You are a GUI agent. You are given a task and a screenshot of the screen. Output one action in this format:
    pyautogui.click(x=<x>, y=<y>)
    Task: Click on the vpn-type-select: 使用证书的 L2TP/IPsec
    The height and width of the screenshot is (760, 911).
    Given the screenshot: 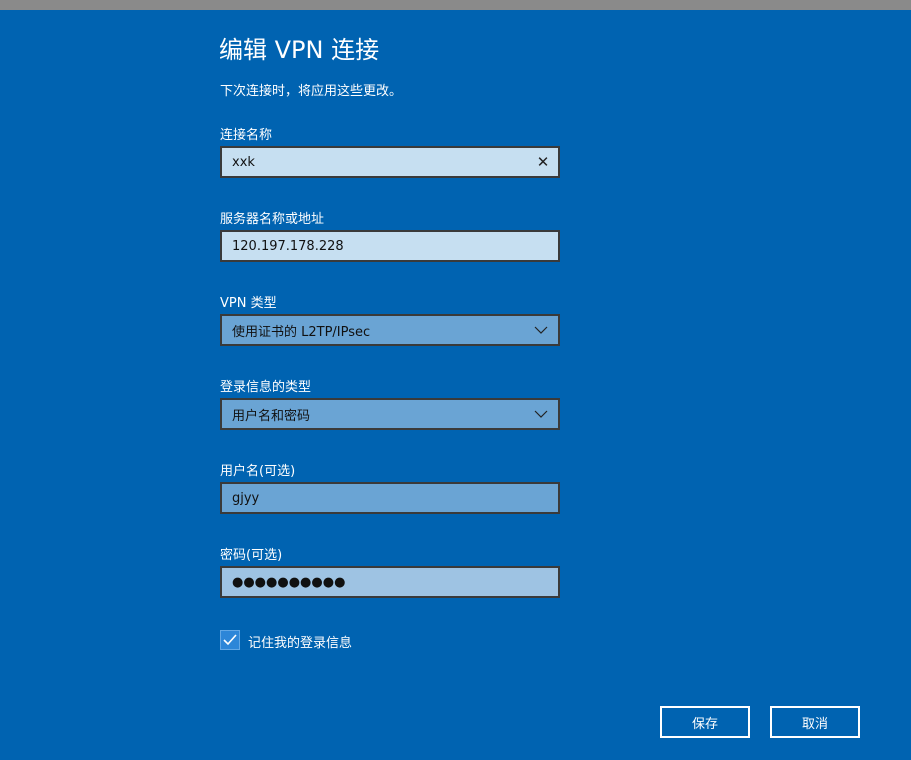 What is the action you would take?
    pyautogui.click(x=390, y=330)
    